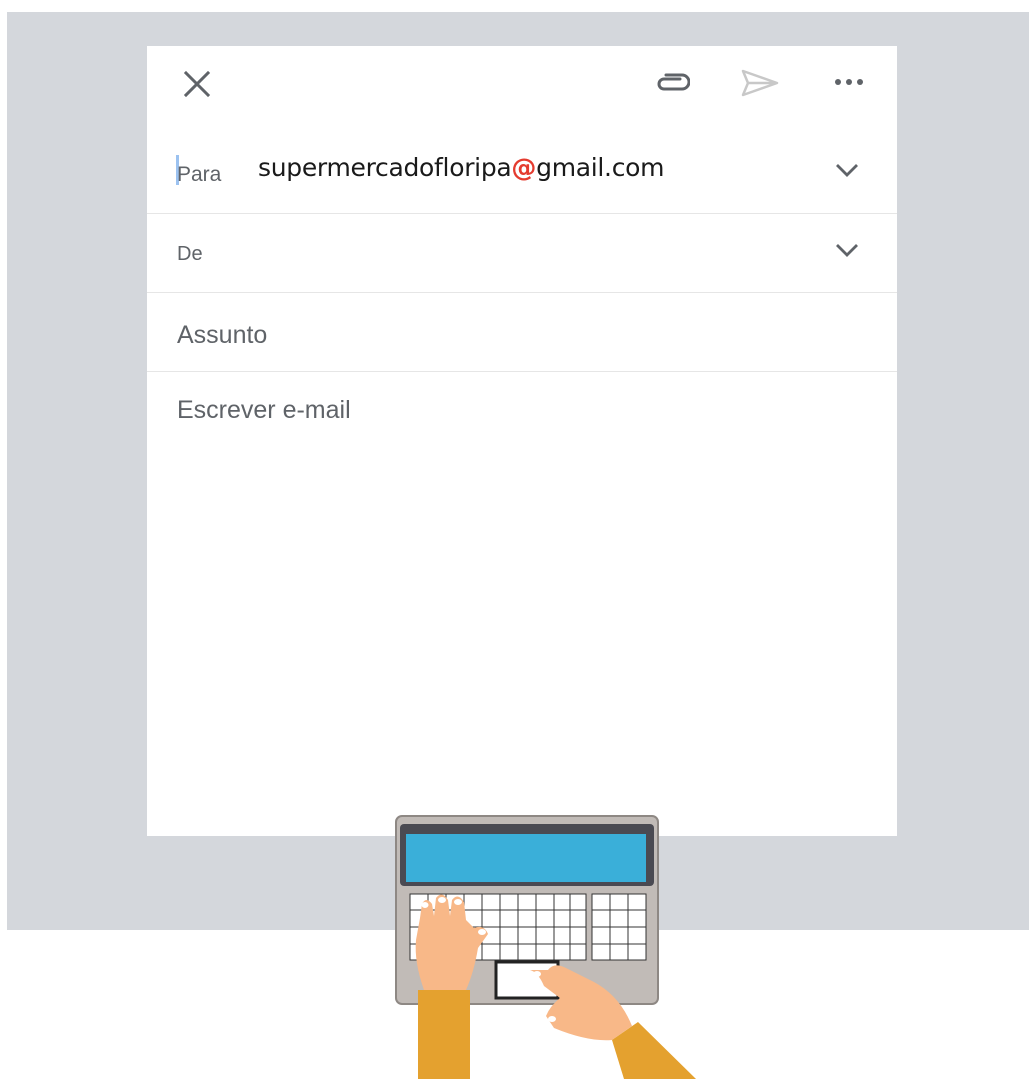 The width and height of the screenshot is (1029, 1079). What do you see at coordinates (672, 84) in the screenshot?
I see `paperclip-icon` at bounding box center [672, 84].